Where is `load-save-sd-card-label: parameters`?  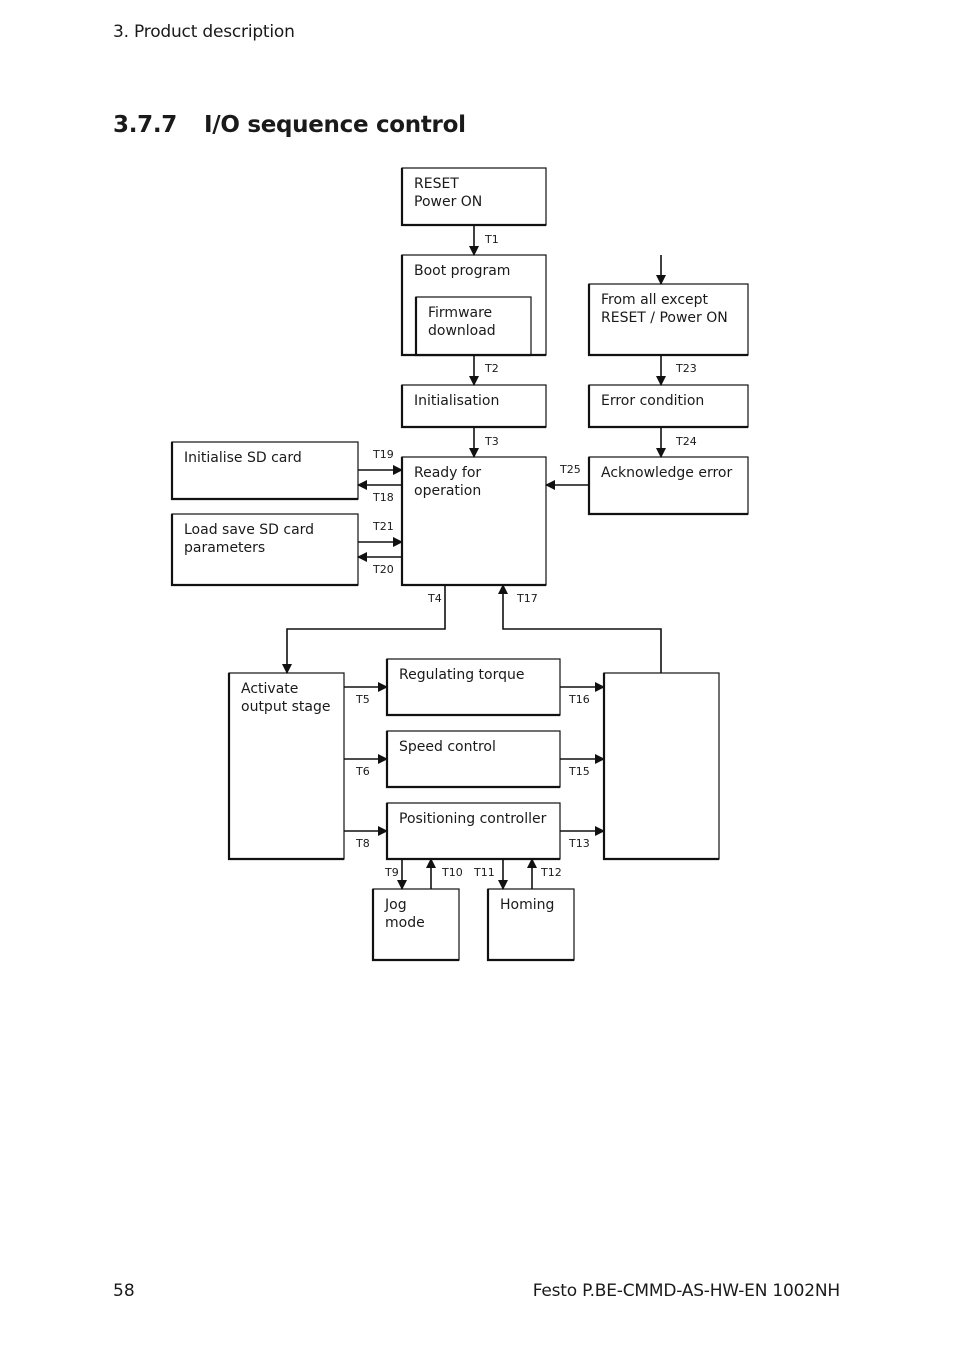
load-save-sd-card-label: parameters is located at coordinates (224, 548).